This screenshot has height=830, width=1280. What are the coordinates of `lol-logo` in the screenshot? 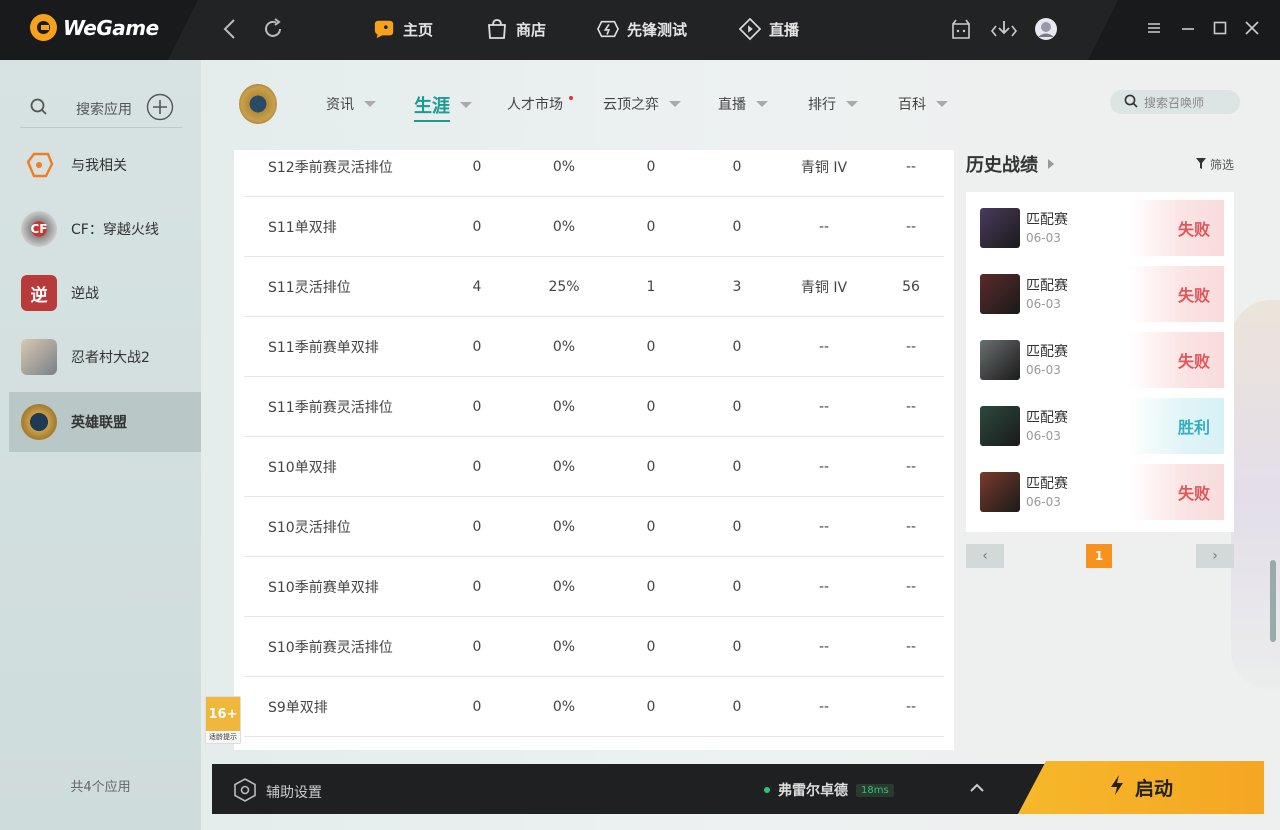 It's located at (258, 104).